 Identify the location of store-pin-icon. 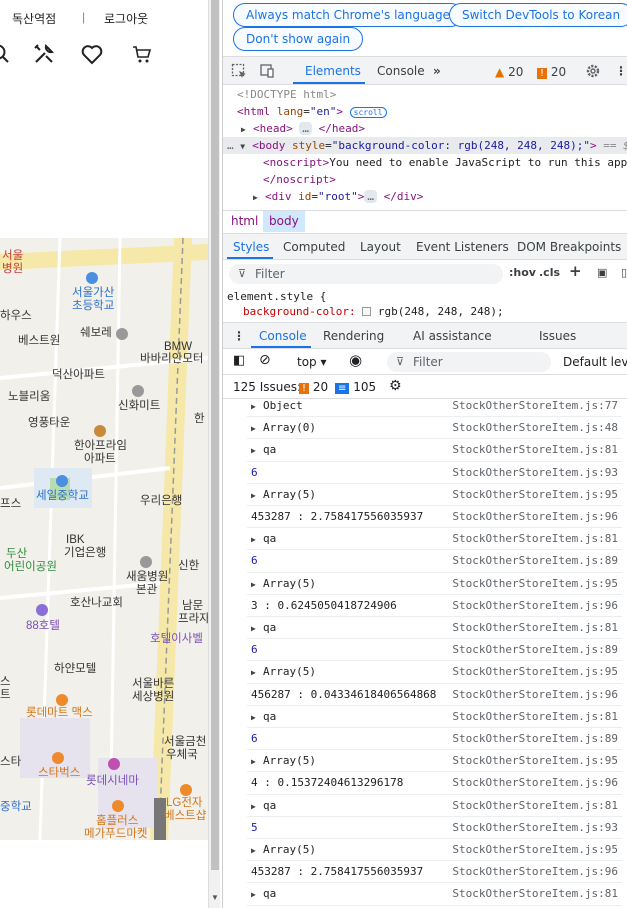
(186, 790).